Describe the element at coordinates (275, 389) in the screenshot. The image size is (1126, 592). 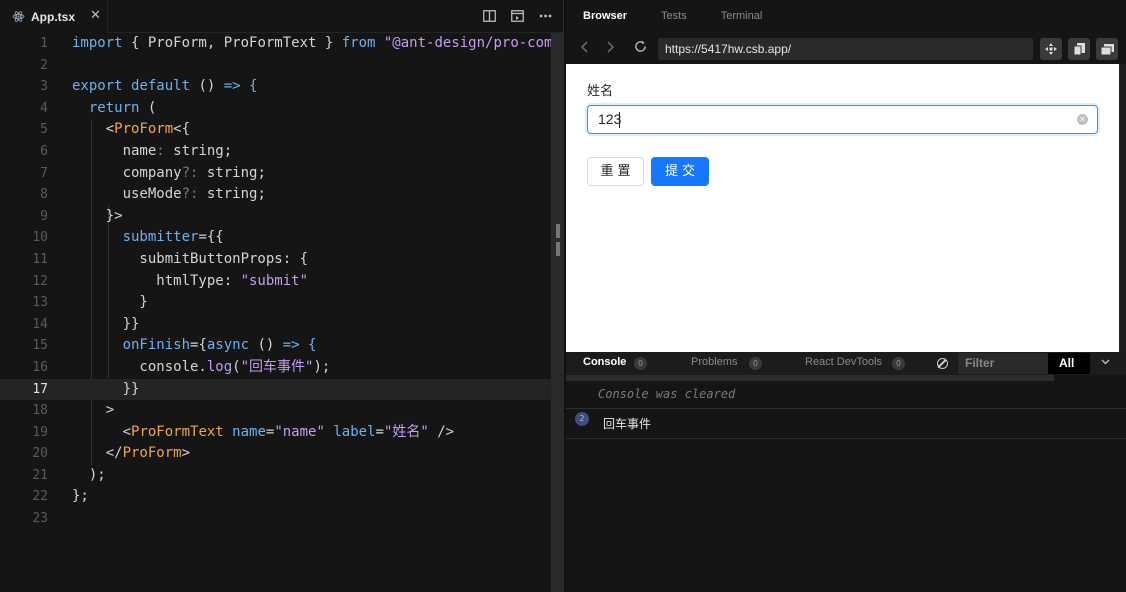
I see `code-line-active: 17 }}` at that location.